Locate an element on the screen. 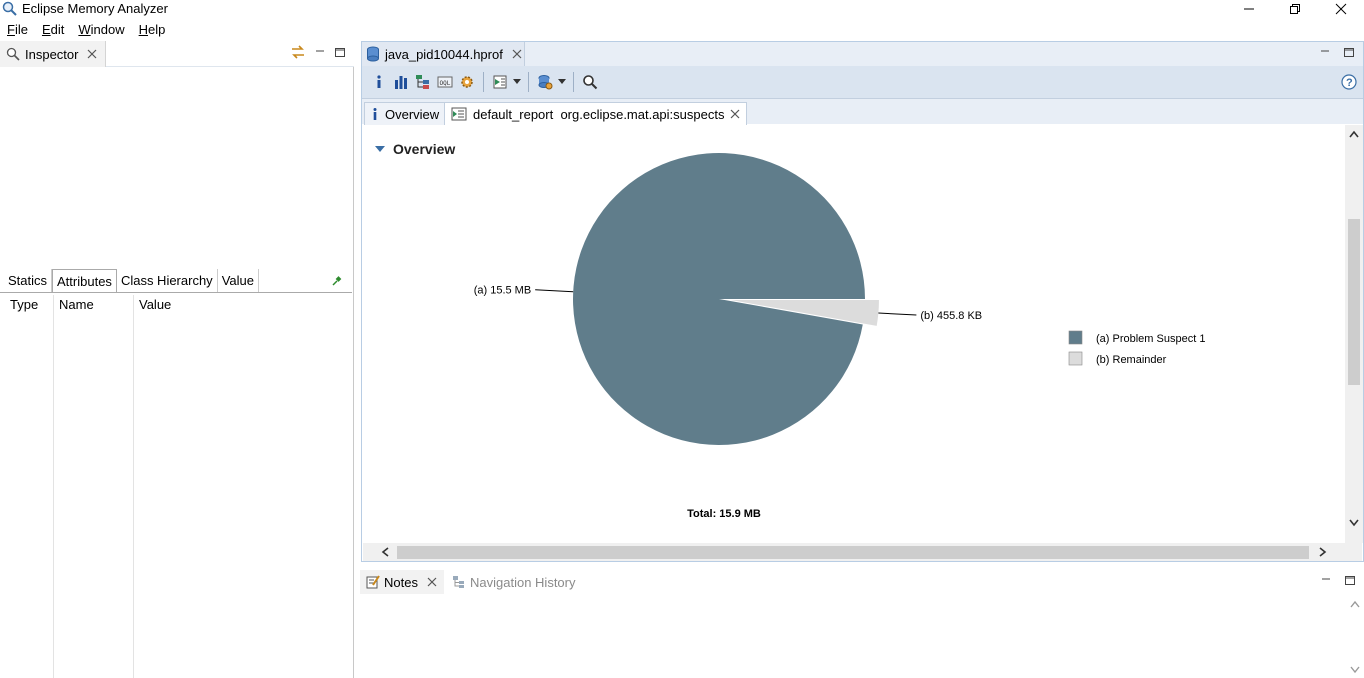 Image resolution: width=1364 pixels, height=678 pixels. horizontal-scrollbar is located at coordinates (862, 552).